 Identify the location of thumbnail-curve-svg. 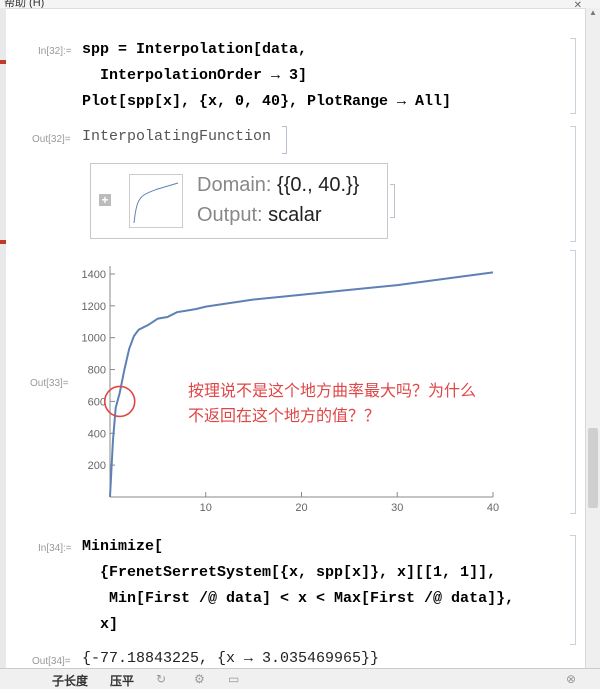
(156, 203).